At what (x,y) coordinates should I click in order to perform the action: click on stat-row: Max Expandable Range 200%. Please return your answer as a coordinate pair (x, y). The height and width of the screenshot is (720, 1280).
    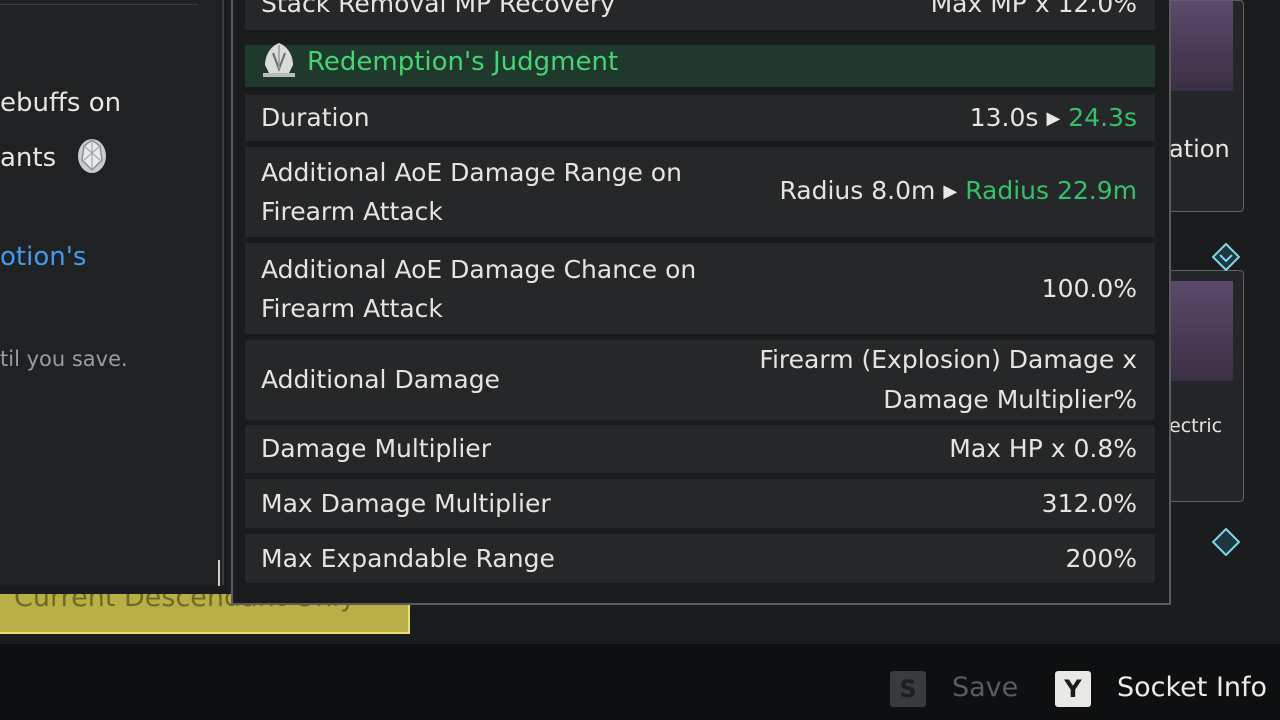
    Looking at the image, I should click on (700, 558).